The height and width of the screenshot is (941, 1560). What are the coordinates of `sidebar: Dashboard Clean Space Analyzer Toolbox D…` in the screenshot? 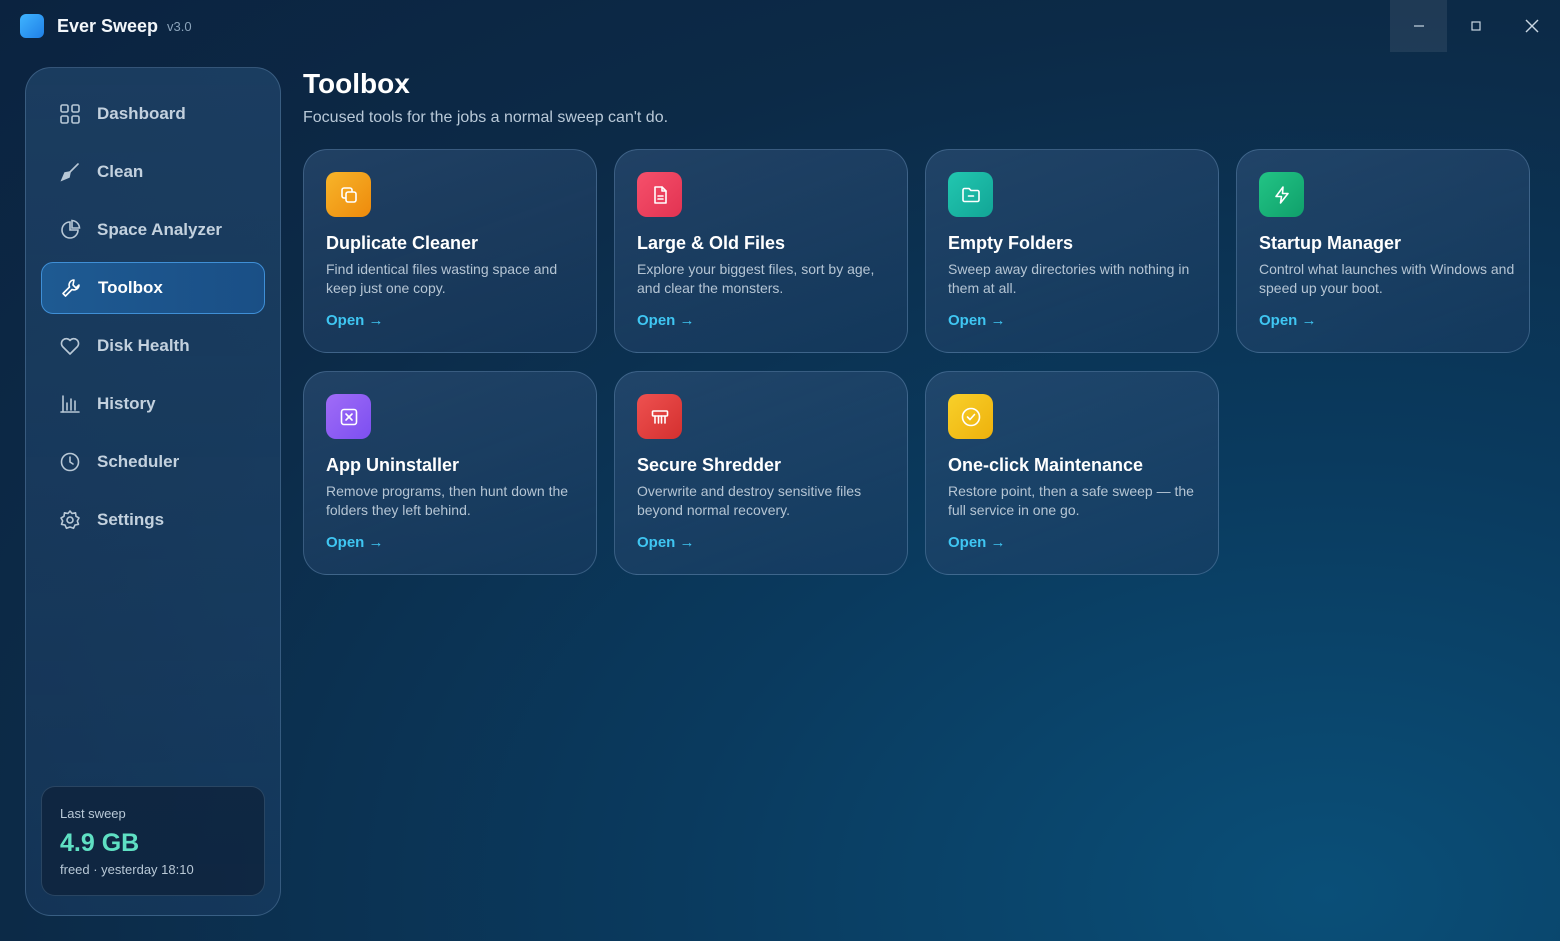 It's located at (153, 491).